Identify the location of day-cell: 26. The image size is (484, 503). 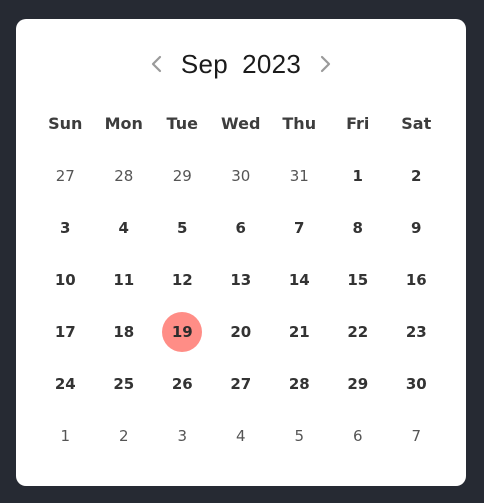
(182, 384).